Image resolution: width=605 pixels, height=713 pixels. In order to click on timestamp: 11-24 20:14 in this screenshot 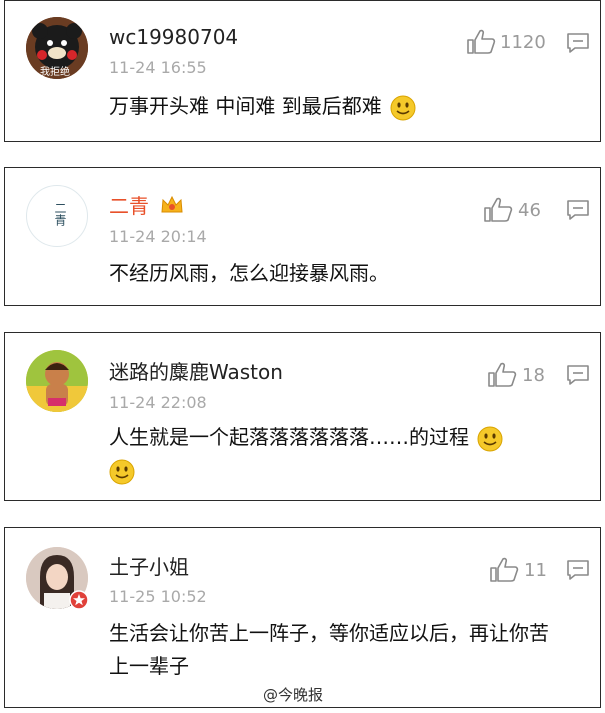, I will do `click(158, 236)`.